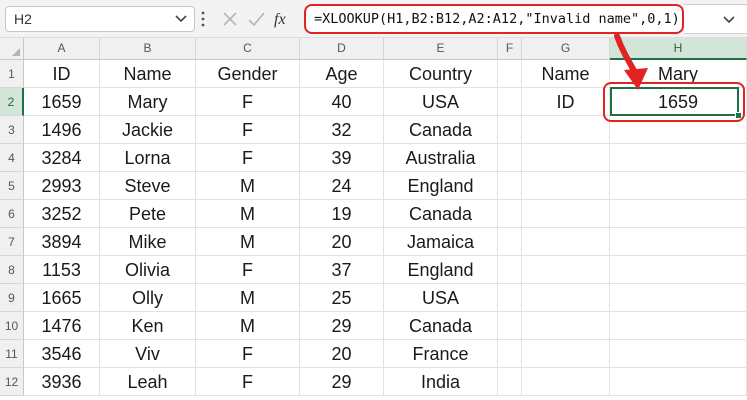 The height and width of the screenshot is (400, 747). Describe the element at coordinates (678, 49) in the screenshot. I see `column-header-h: H` at that location.